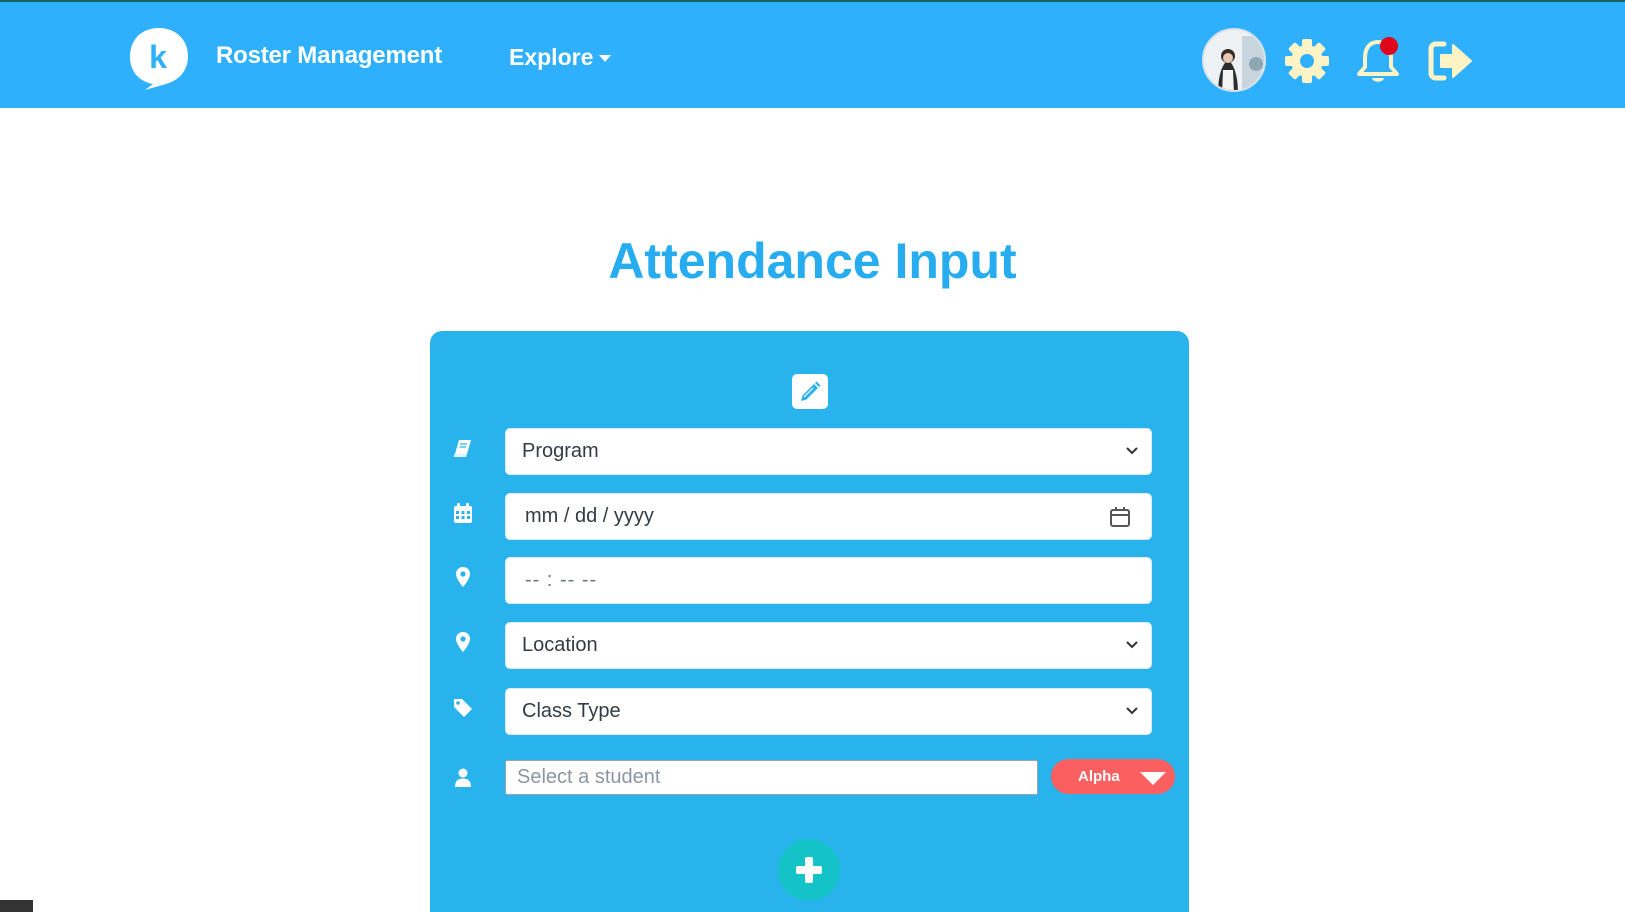 Image resolution: width=1625 pixels, height=912 pixels. Describe the element at coordinates (589, 516) in the screenshot. I see `date-input-value: mm / dd / yyyy` at that location.